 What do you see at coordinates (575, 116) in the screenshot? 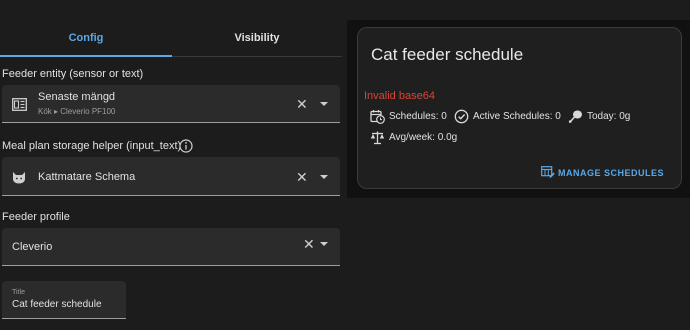
I see `food-drumstick-icon` at bounding box center [575, 116].